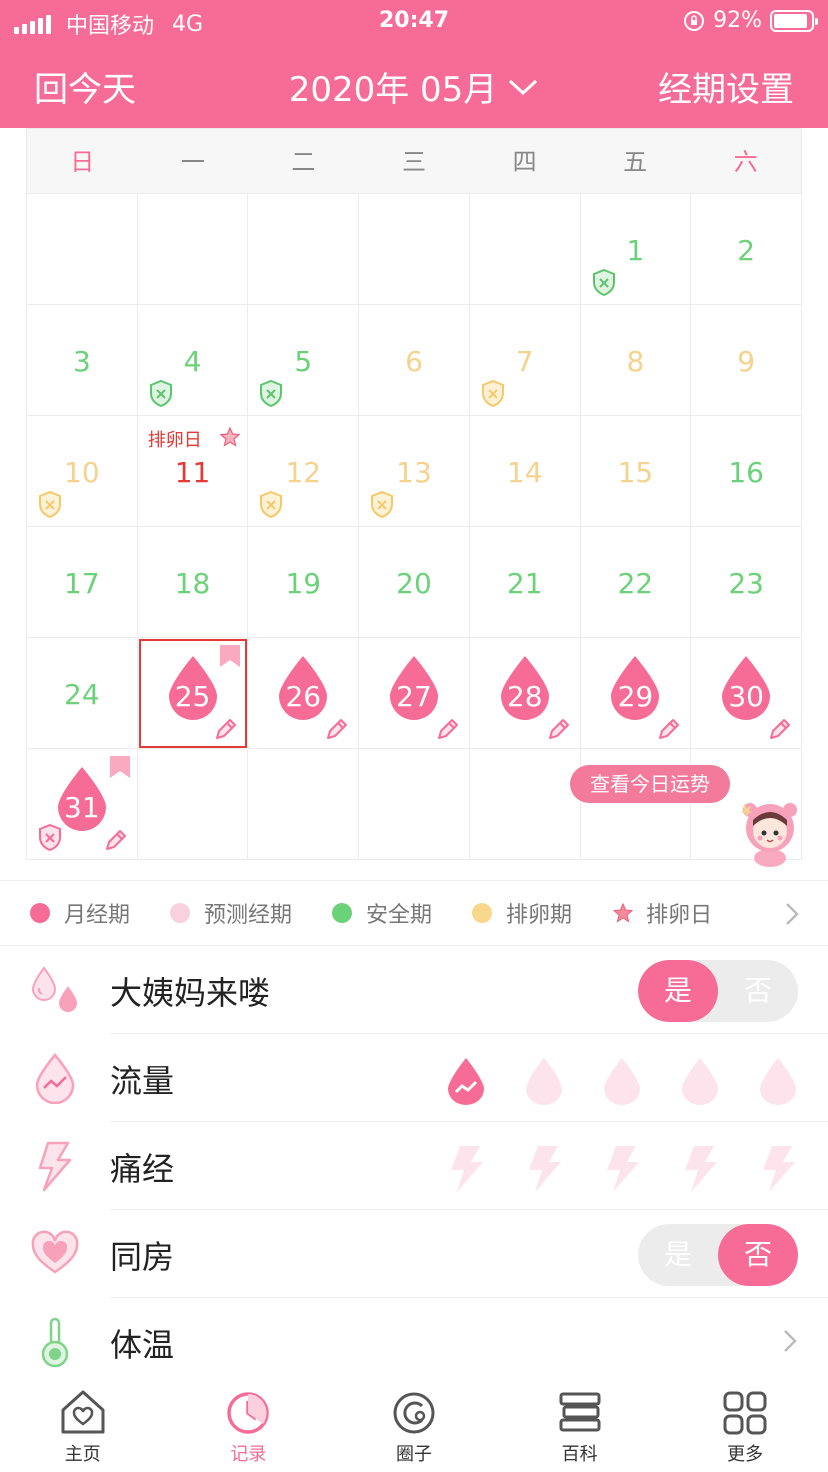 The height and width of the screenshot is (1472, 828). I want to click on pain-level-picker, so click(622, 1169).